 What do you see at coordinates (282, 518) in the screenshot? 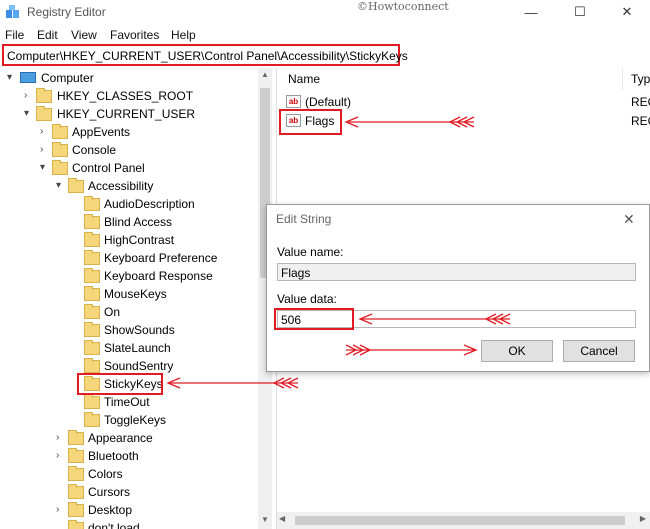
I see `scroll-left-icon: ◀` at bounding box center [282, 518].